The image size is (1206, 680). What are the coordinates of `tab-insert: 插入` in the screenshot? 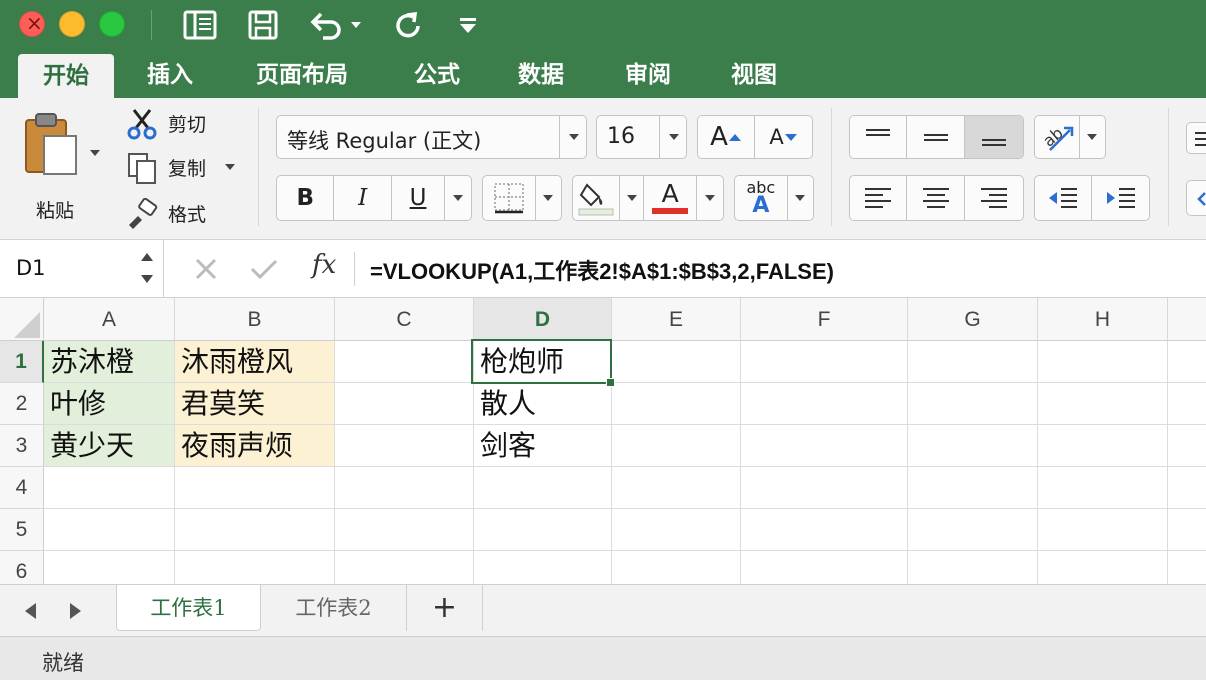 It's located at (170, 75).